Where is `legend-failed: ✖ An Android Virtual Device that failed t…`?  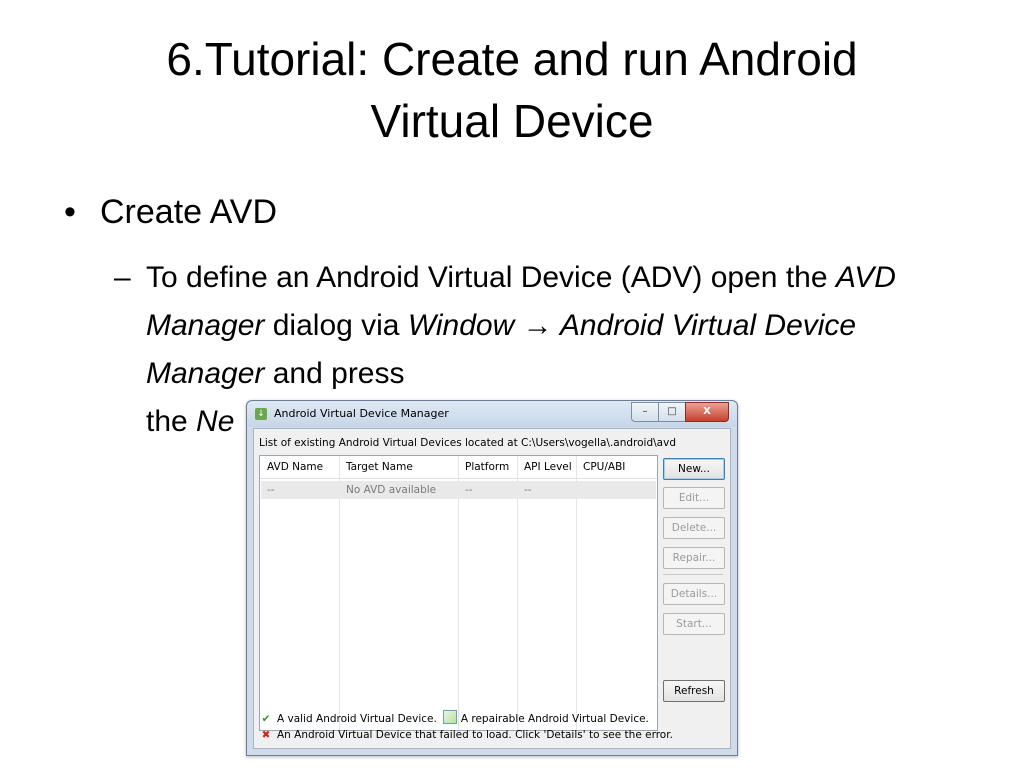
legend-failed: ✖ An Android Virtual Device that failed t… is located at coordinates (466, 735).